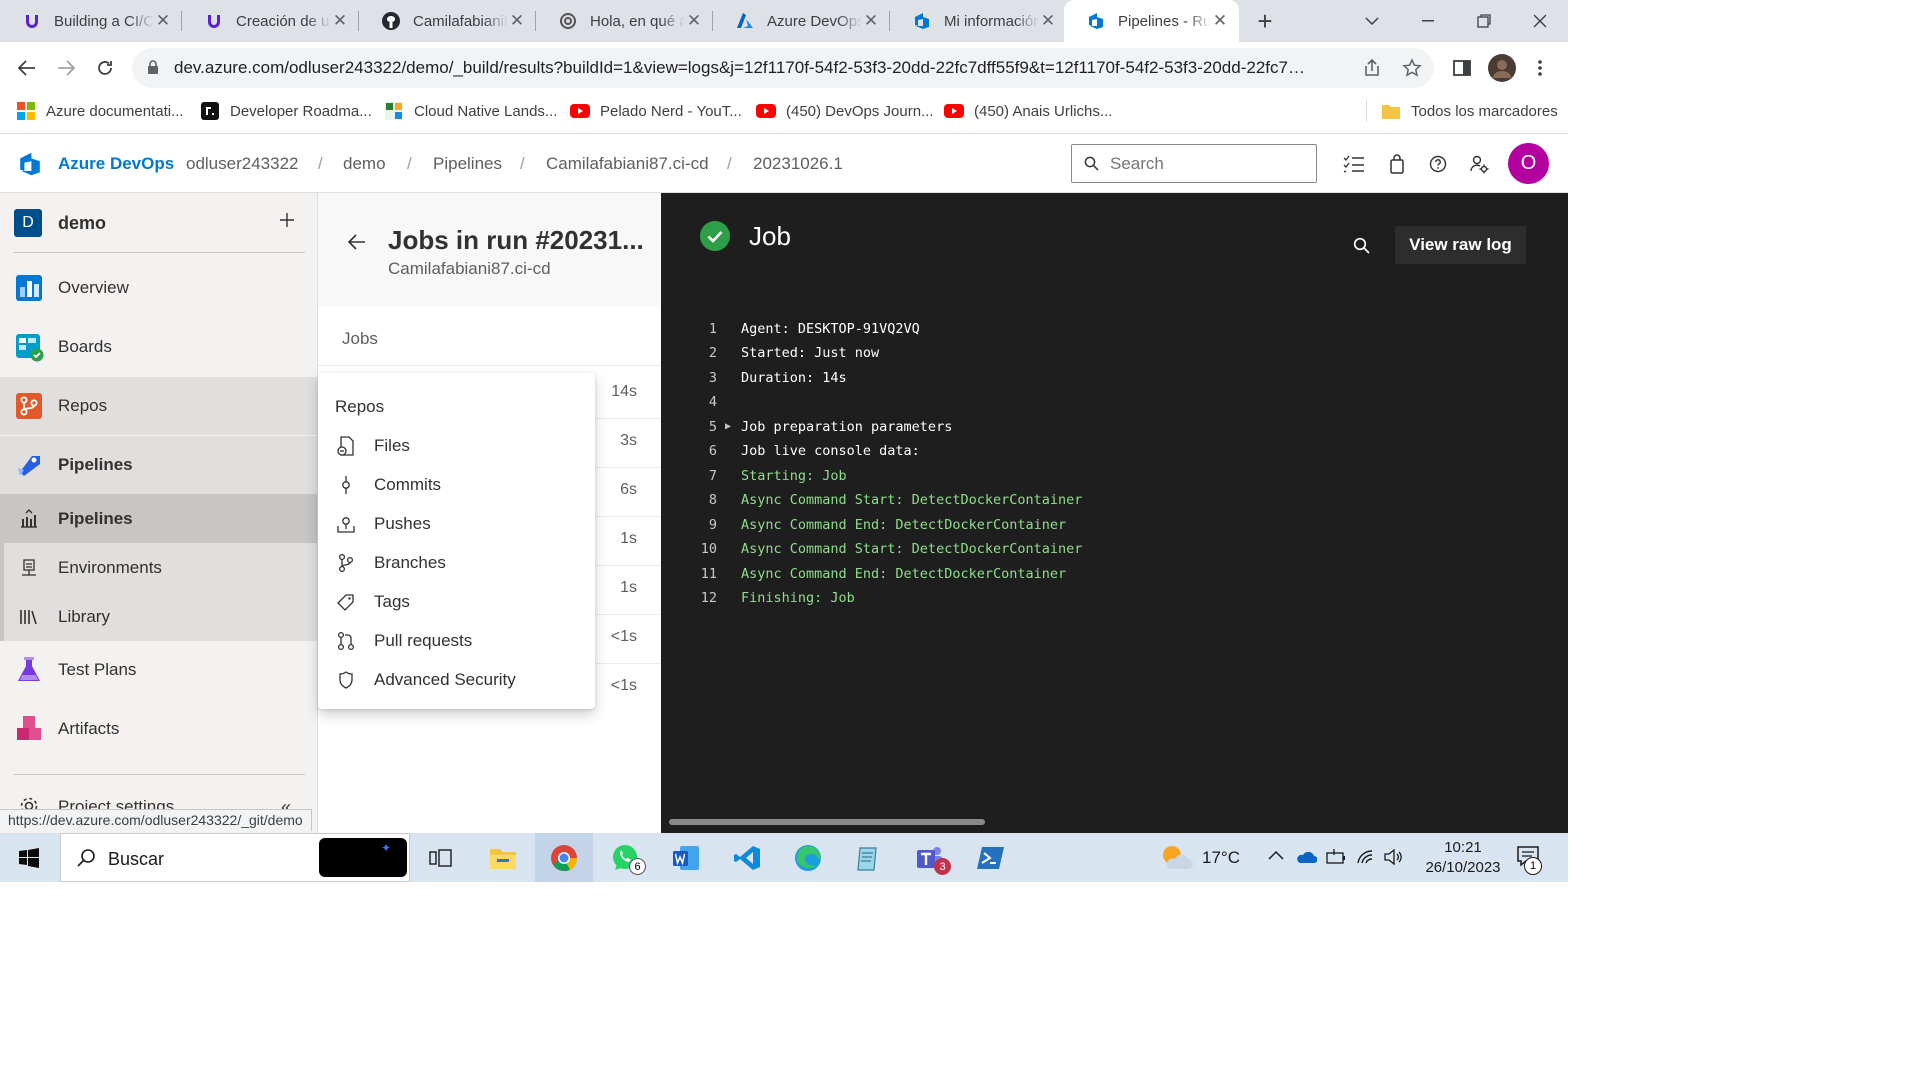  Describe the element at coordinates (158, 729) in the screenshot. I see `nav-artifacts: Artifacts` at that location.